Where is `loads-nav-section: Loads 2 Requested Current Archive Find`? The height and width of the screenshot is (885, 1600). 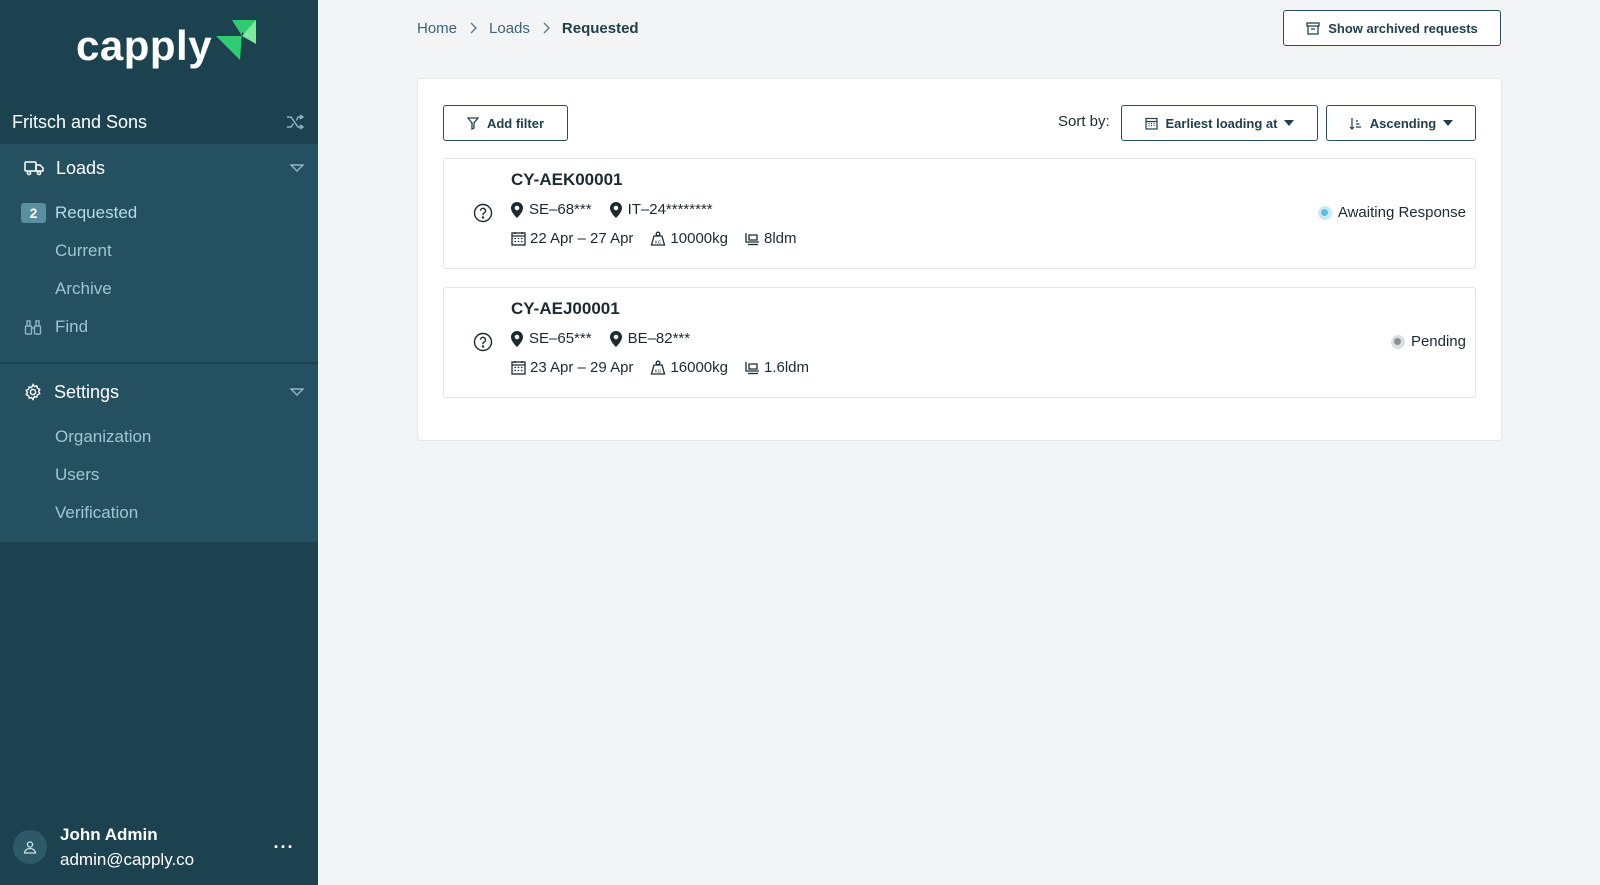 loads-nav-section: Loads 2 Requested Current Archive Find is located at coordinates (159, 253).